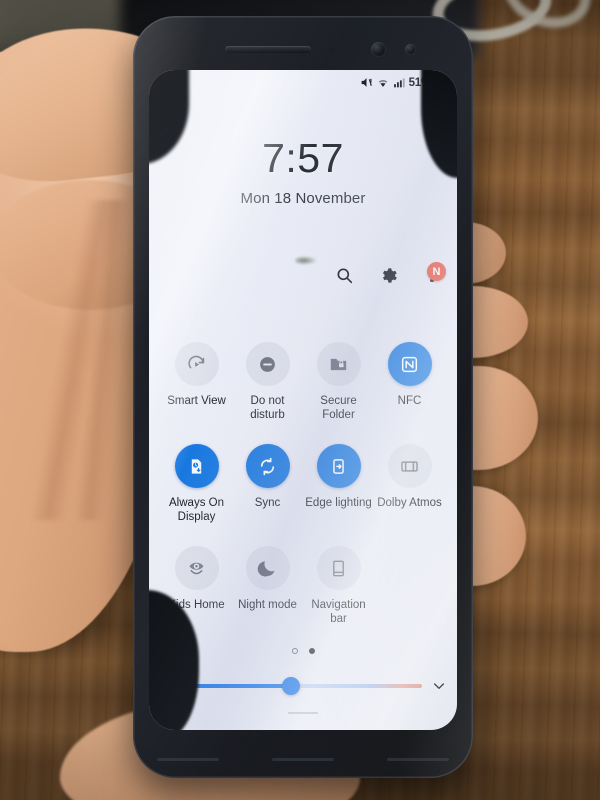 This screenshot has width=600, height=800. I want to click on toggle-dolby-atmos: Dolby Atmos, so click(409, 484).